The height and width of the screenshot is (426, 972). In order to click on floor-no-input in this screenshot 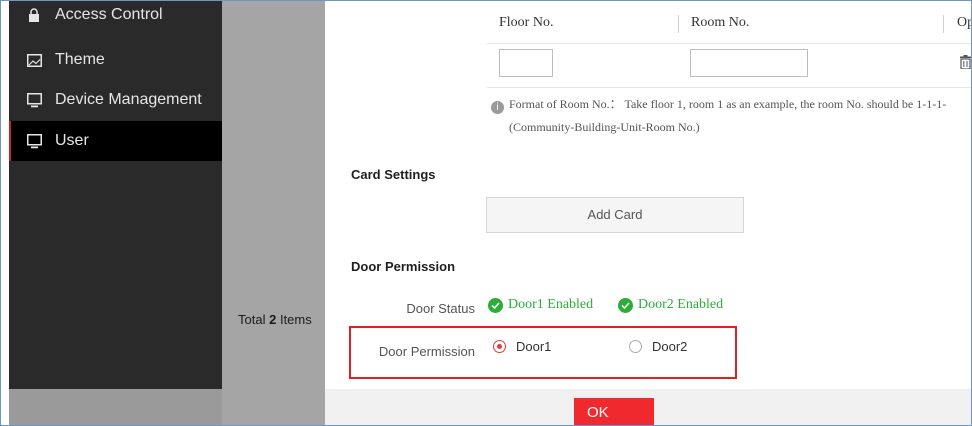, I will do `click(526, 63)`.